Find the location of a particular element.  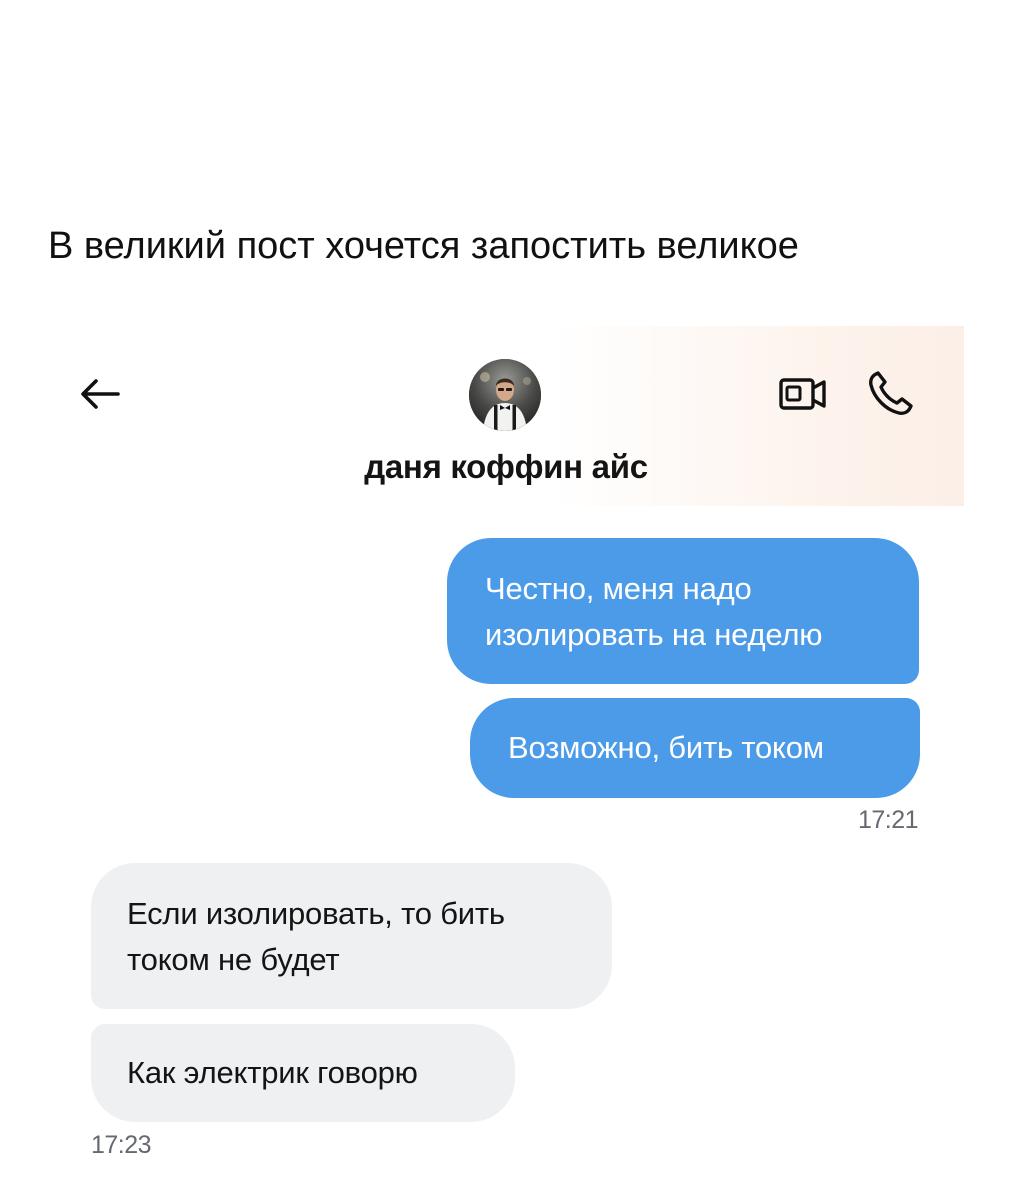

chat-header: даня коффин айс is located at coordinates (506, 416).